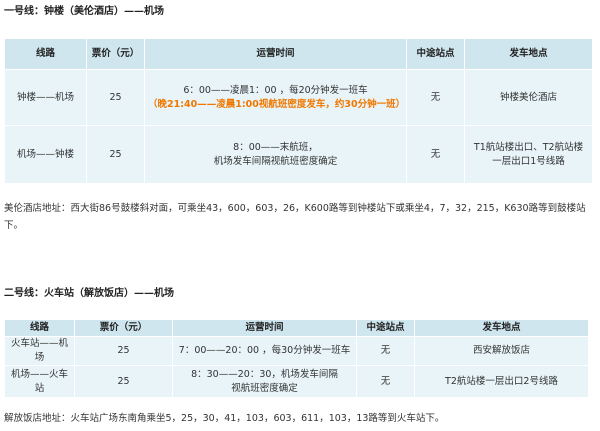 The height and width of the screenshot is (431, 600). Describe the element at coordinates (264, 374) in the screenshot. I see `hours-line: 8：30——20：30，机场发车间隔` at that location.